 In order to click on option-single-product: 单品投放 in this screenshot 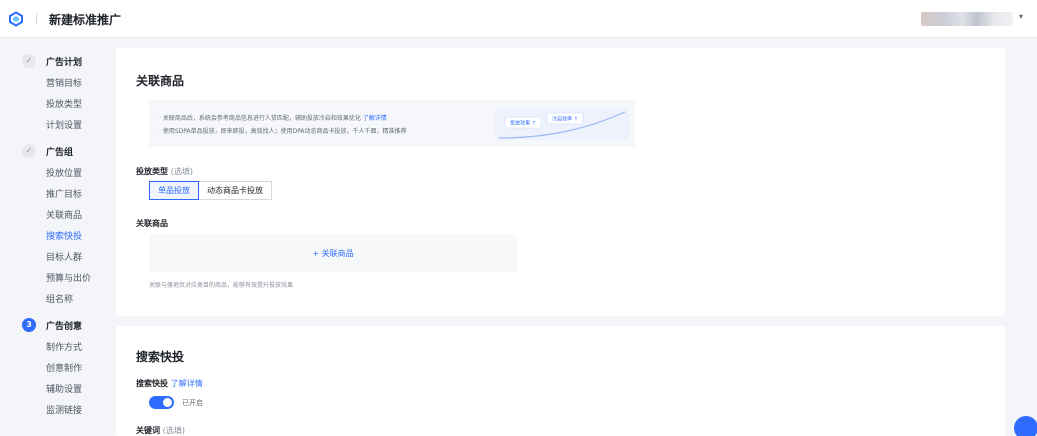, I will do `click(174, 190)`.